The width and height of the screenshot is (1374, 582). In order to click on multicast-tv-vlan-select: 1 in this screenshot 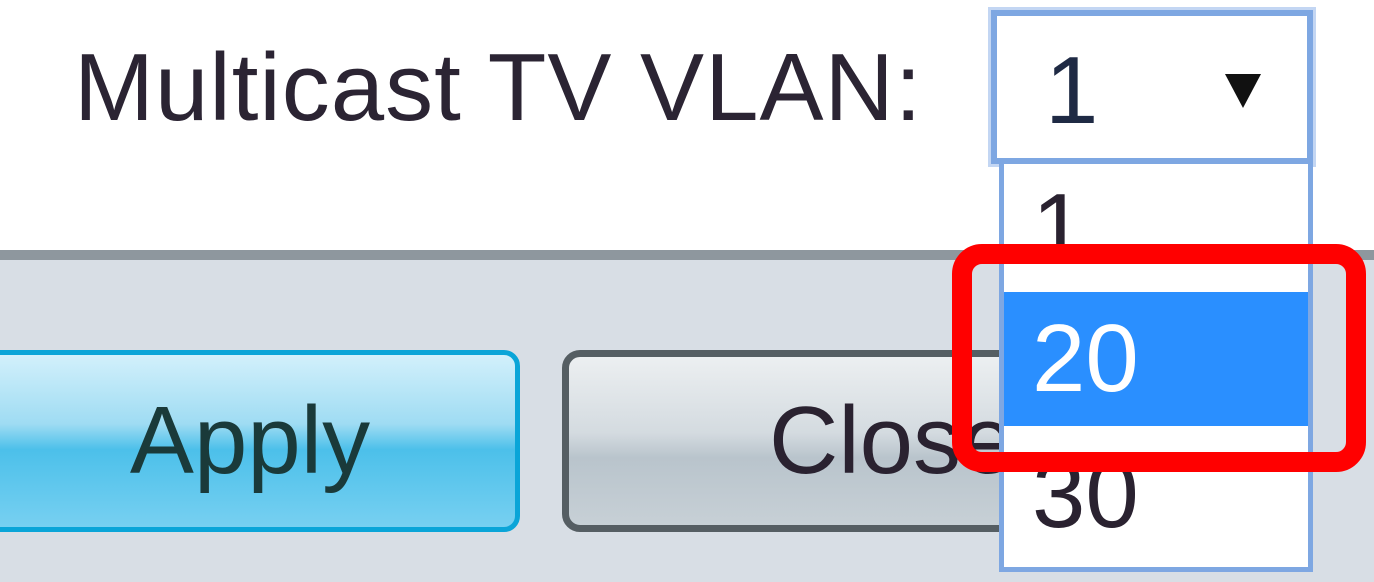, I will do `click(1152, 87)`.